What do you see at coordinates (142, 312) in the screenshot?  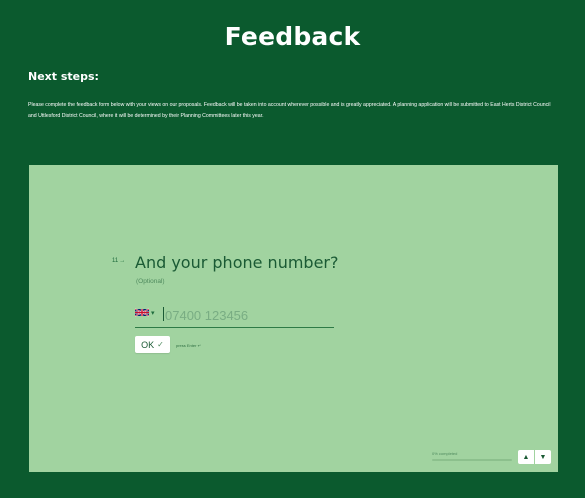 I see `uk-flag-icon` at bounding box center [142, 312].